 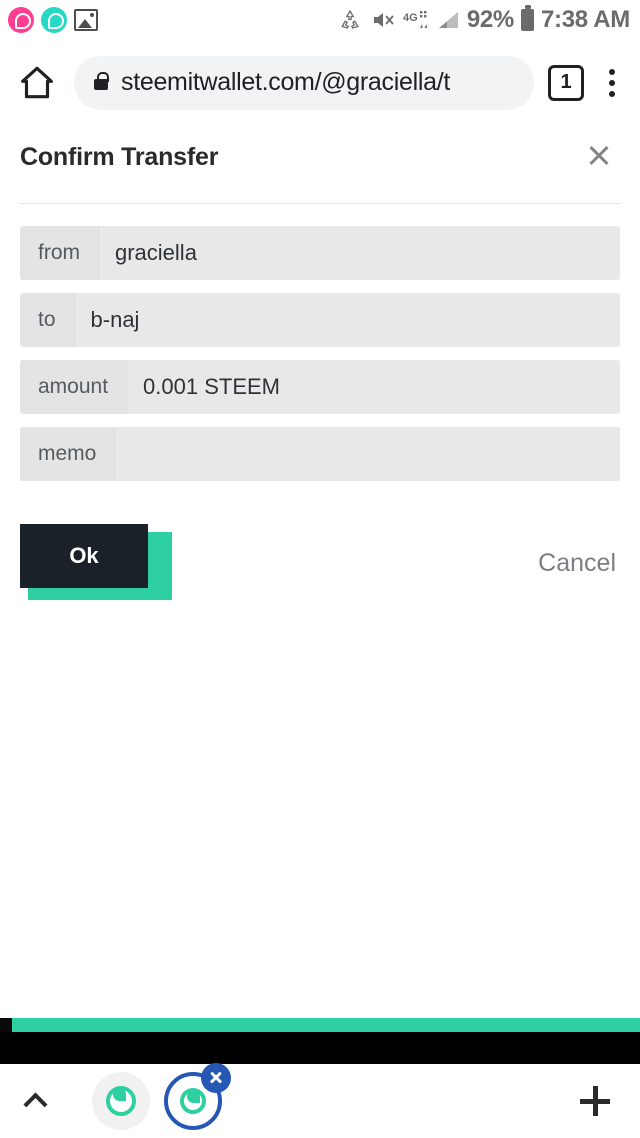 What do you see at coordinates (585, 19) in the screenshot?
I see `clock-label: 7:38 AM` at bounding box center [585, 19].